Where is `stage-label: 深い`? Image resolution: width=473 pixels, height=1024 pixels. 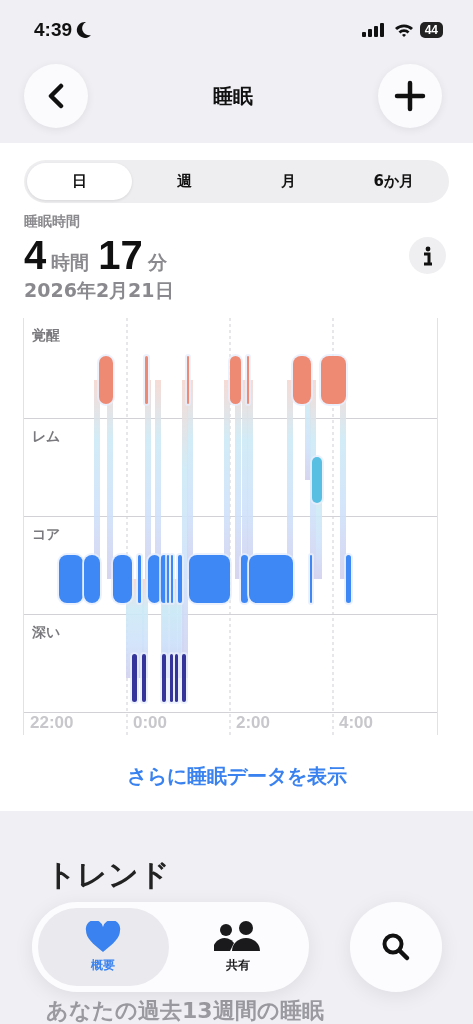 stage-label: 深い is located at coordinates (46, 632).